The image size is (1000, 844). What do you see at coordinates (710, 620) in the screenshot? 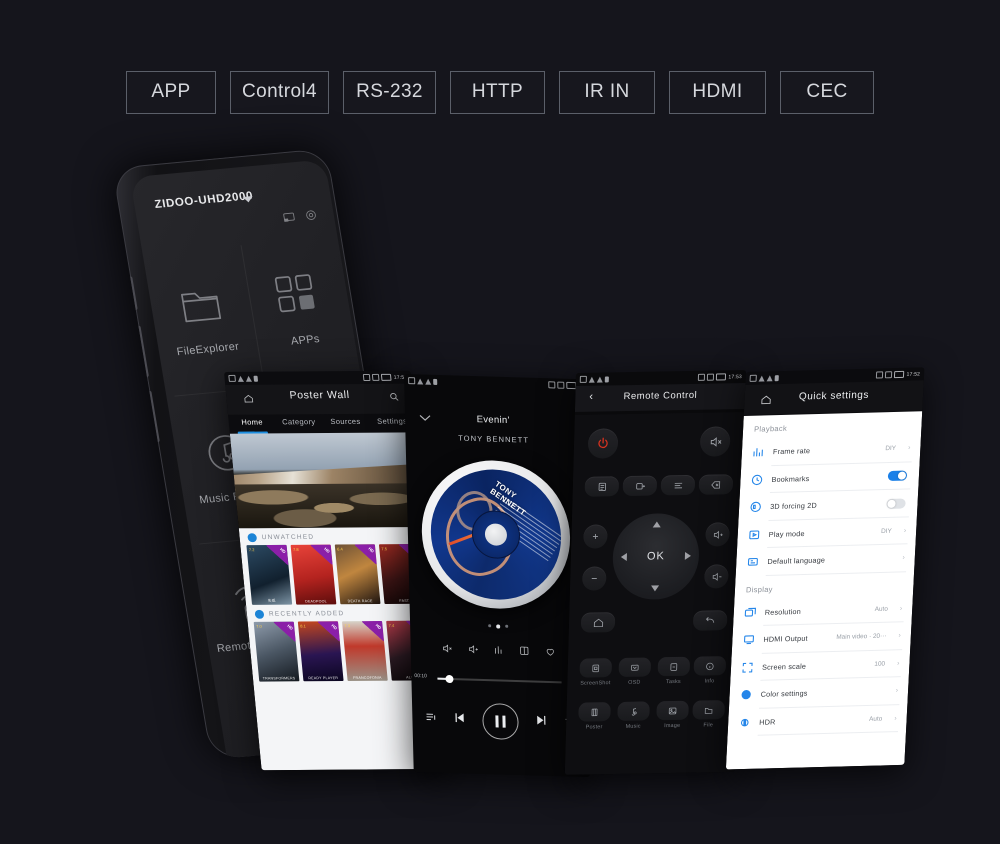
I see `remote-back-button` at bounding box center [710, 620].